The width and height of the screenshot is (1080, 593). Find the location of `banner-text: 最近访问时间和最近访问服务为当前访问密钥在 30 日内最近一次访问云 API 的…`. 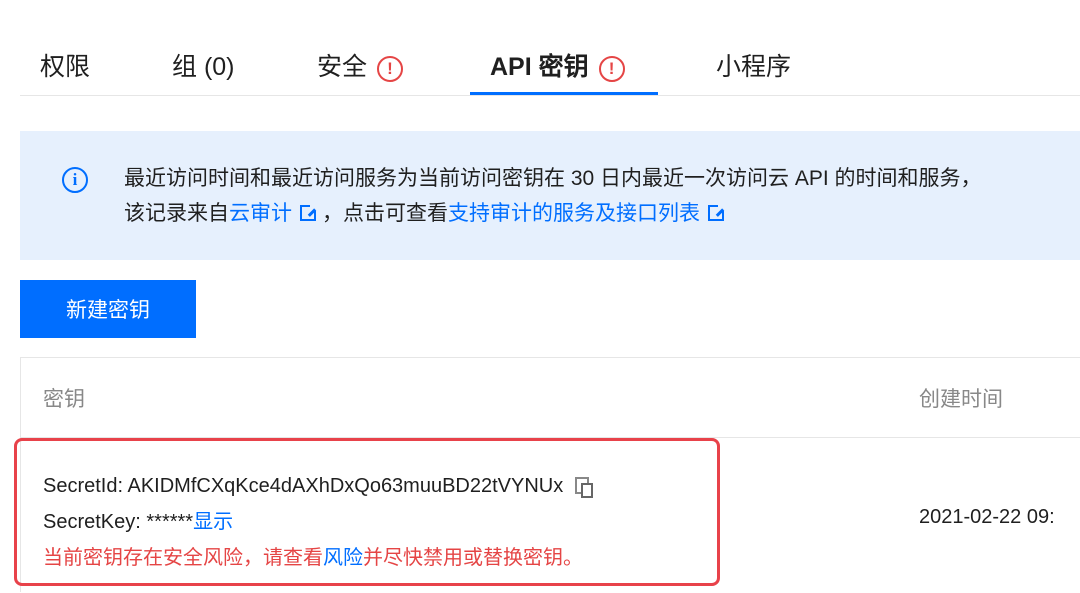

banner-text: 最近访问时间和最近访问服务为当前访问密钥在 30 日内最近一次访问云 API 的… is located at coordinates (602, 196).